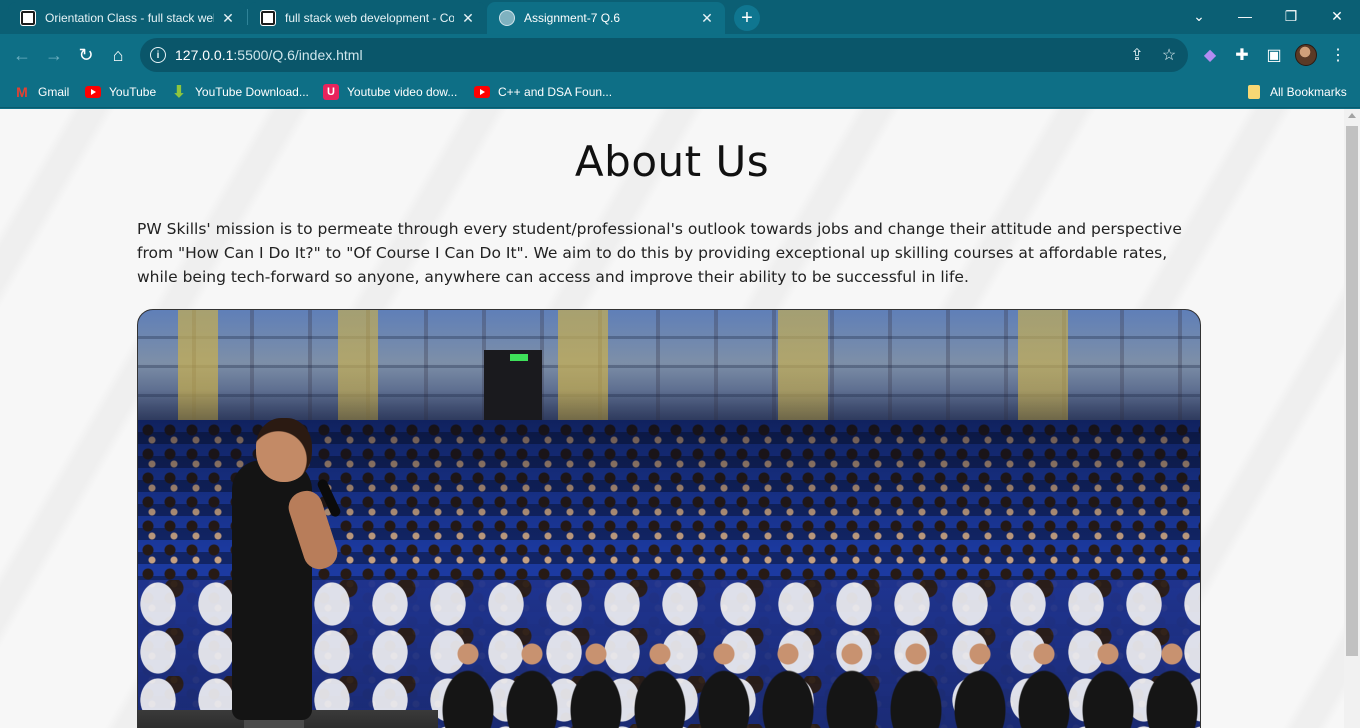  I want to click on back-button: ←, so click(22, 55).